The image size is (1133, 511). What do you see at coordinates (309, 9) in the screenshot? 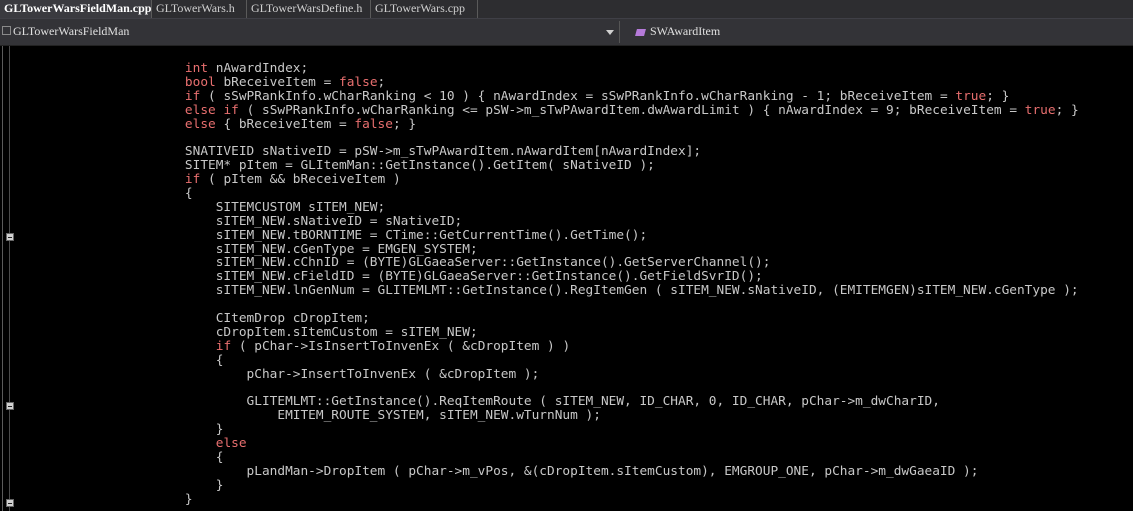
I see `tab-gltowerwarsdefine-h: GLTowerWarsDefine.h` at bounding box center [309, 9].